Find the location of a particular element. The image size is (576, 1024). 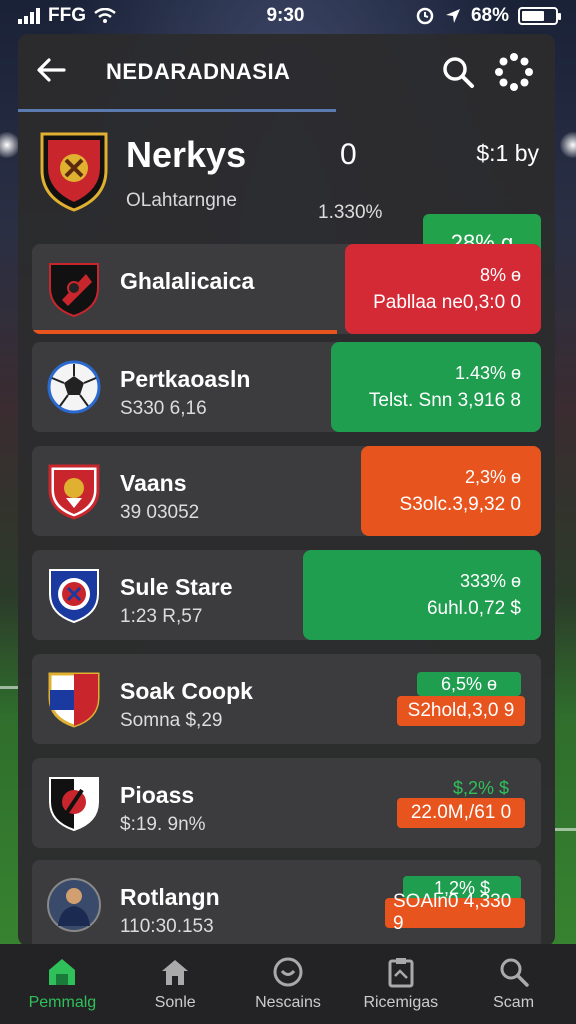

team-stat: 1:23 R,57 is located at coordinates (161, 616).